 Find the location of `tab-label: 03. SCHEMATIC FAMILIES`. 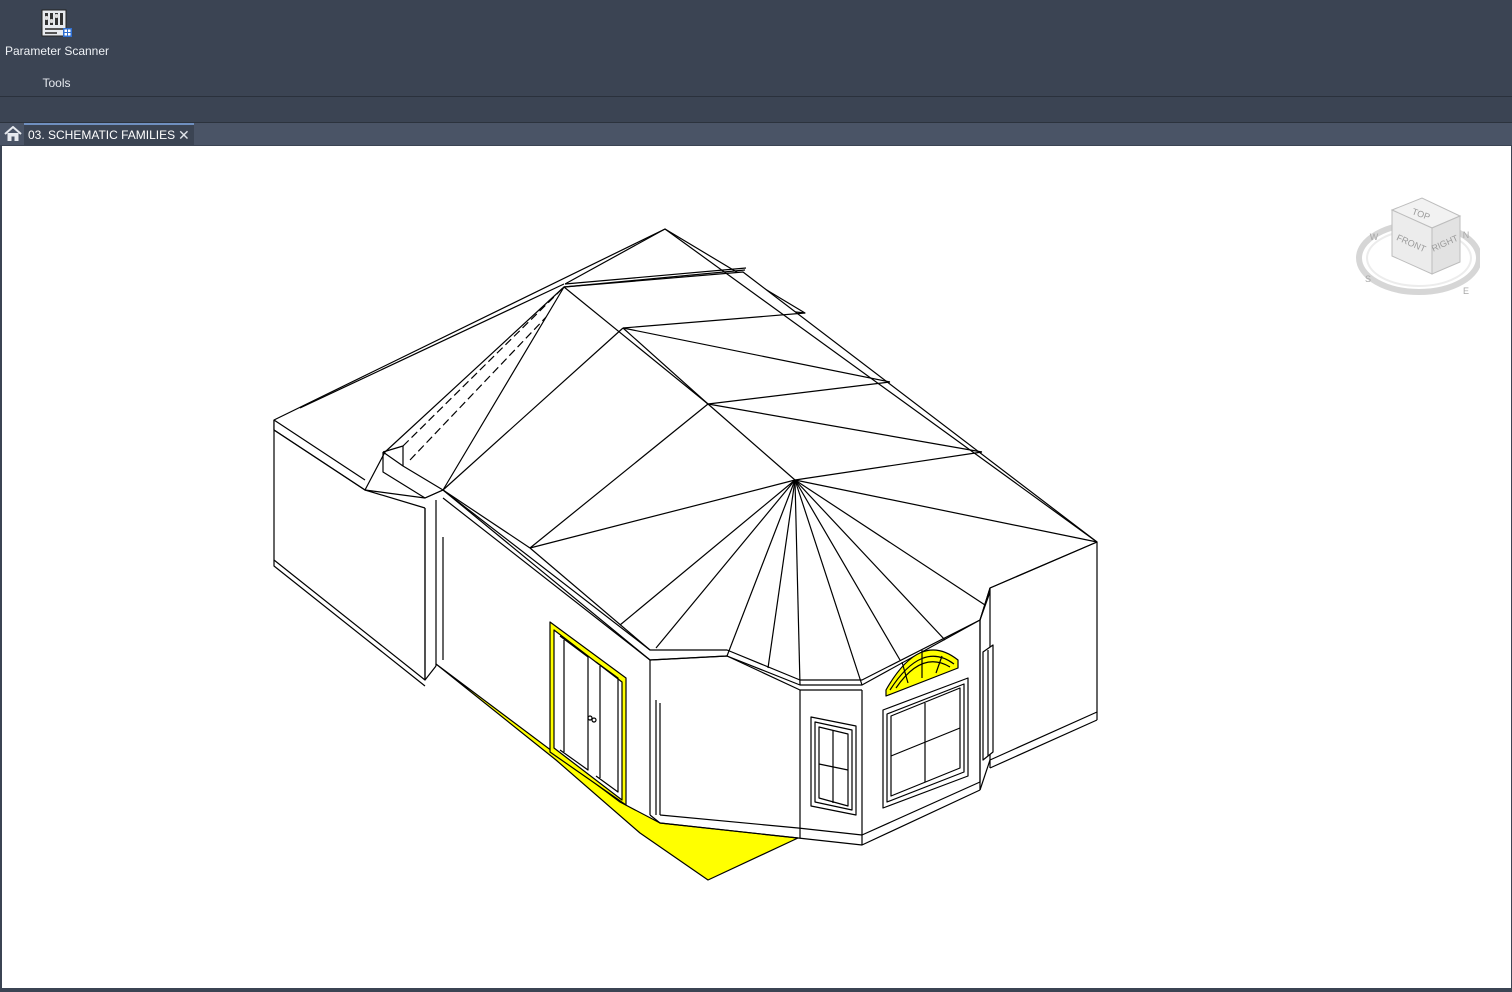

tab-label: 03. SCHEMATIC FAMILIES is located at coordinates (102, 135).